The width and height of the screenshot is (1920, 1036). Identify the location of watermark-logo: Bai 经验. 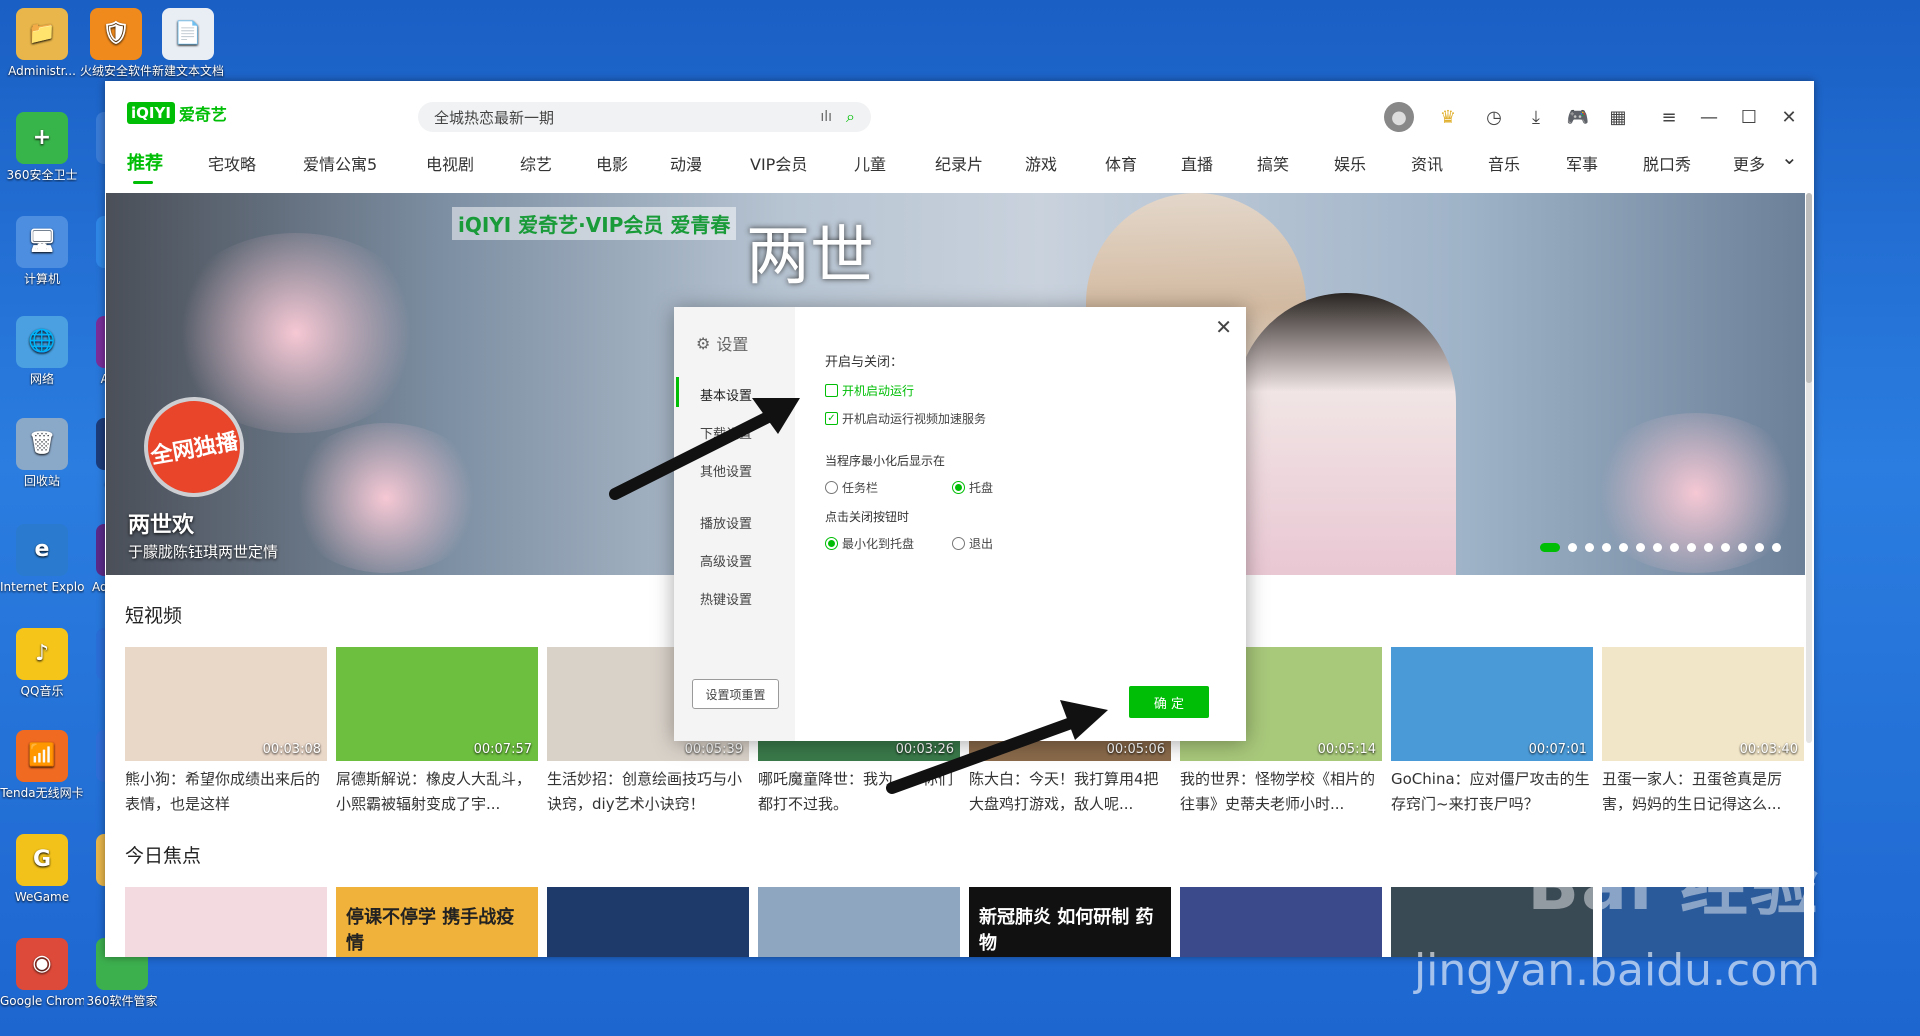
(1673, 886).